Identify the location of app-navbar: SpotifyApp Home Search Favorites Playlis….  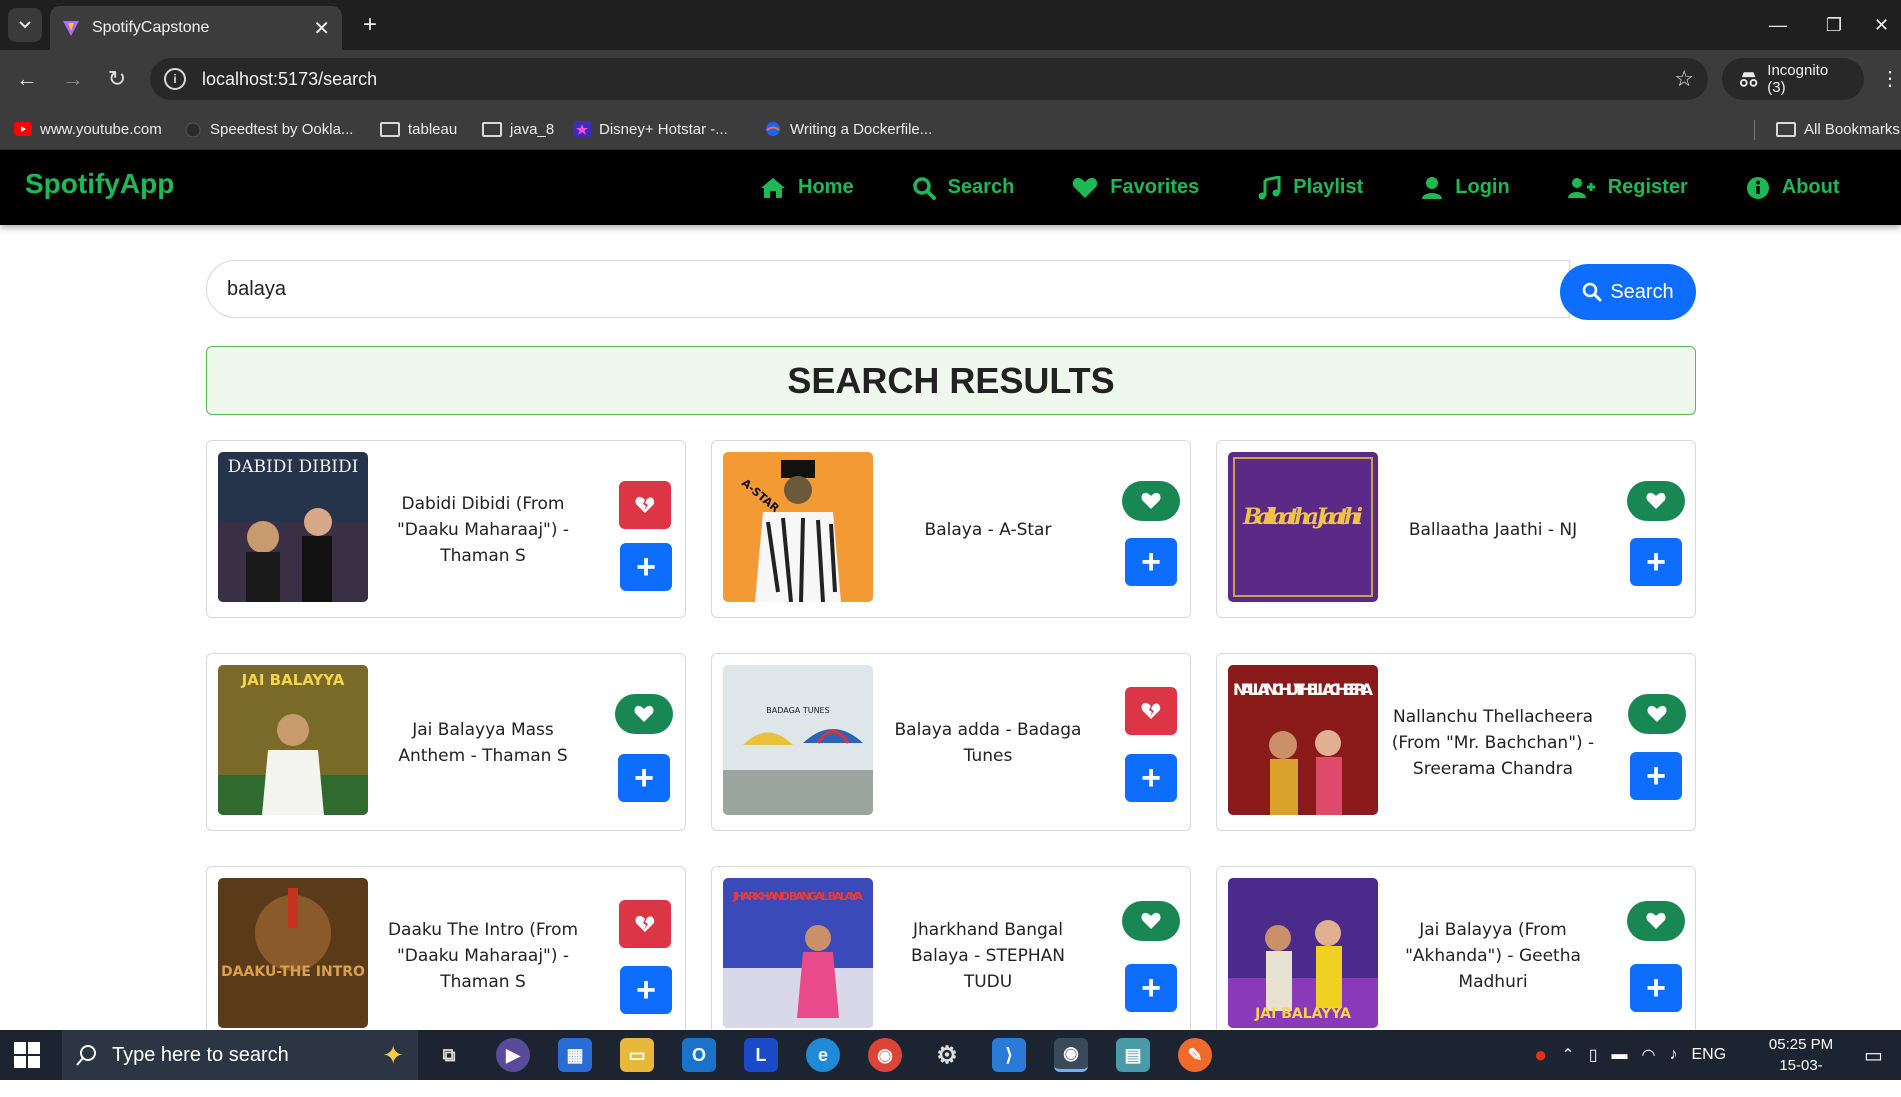
(950, 187).